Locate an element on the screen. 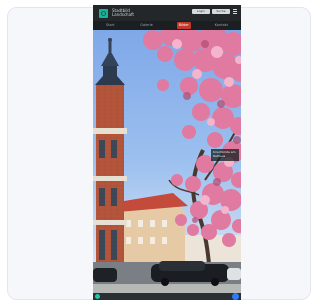 The width and height of the screenshot is (320, 300). main-nav: Start Galerie Bilder Kontakt is located at coordinates (167, 25).